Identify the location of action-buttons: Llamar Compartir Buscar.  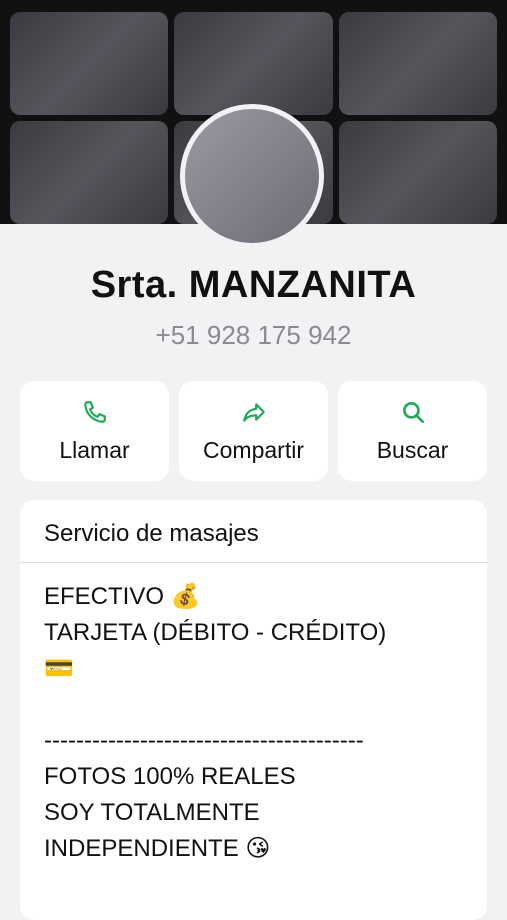
(253, 431).